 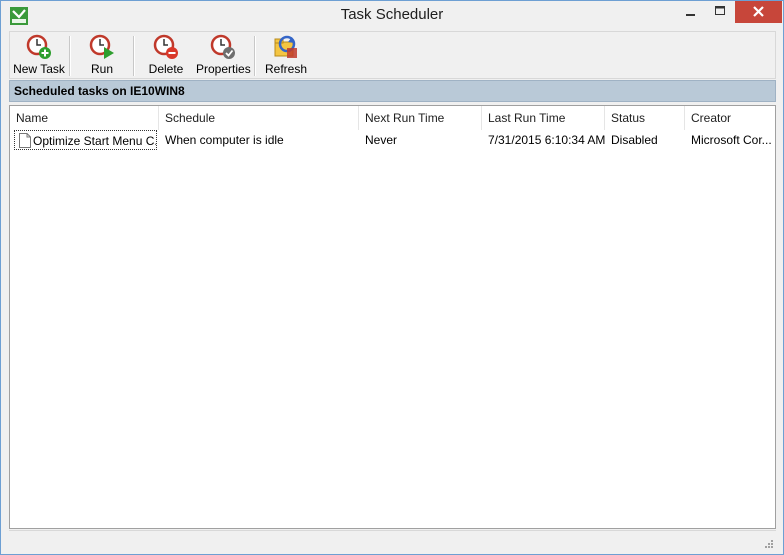 I want to click on delete-button: Delete, so click(x=166, y=56).